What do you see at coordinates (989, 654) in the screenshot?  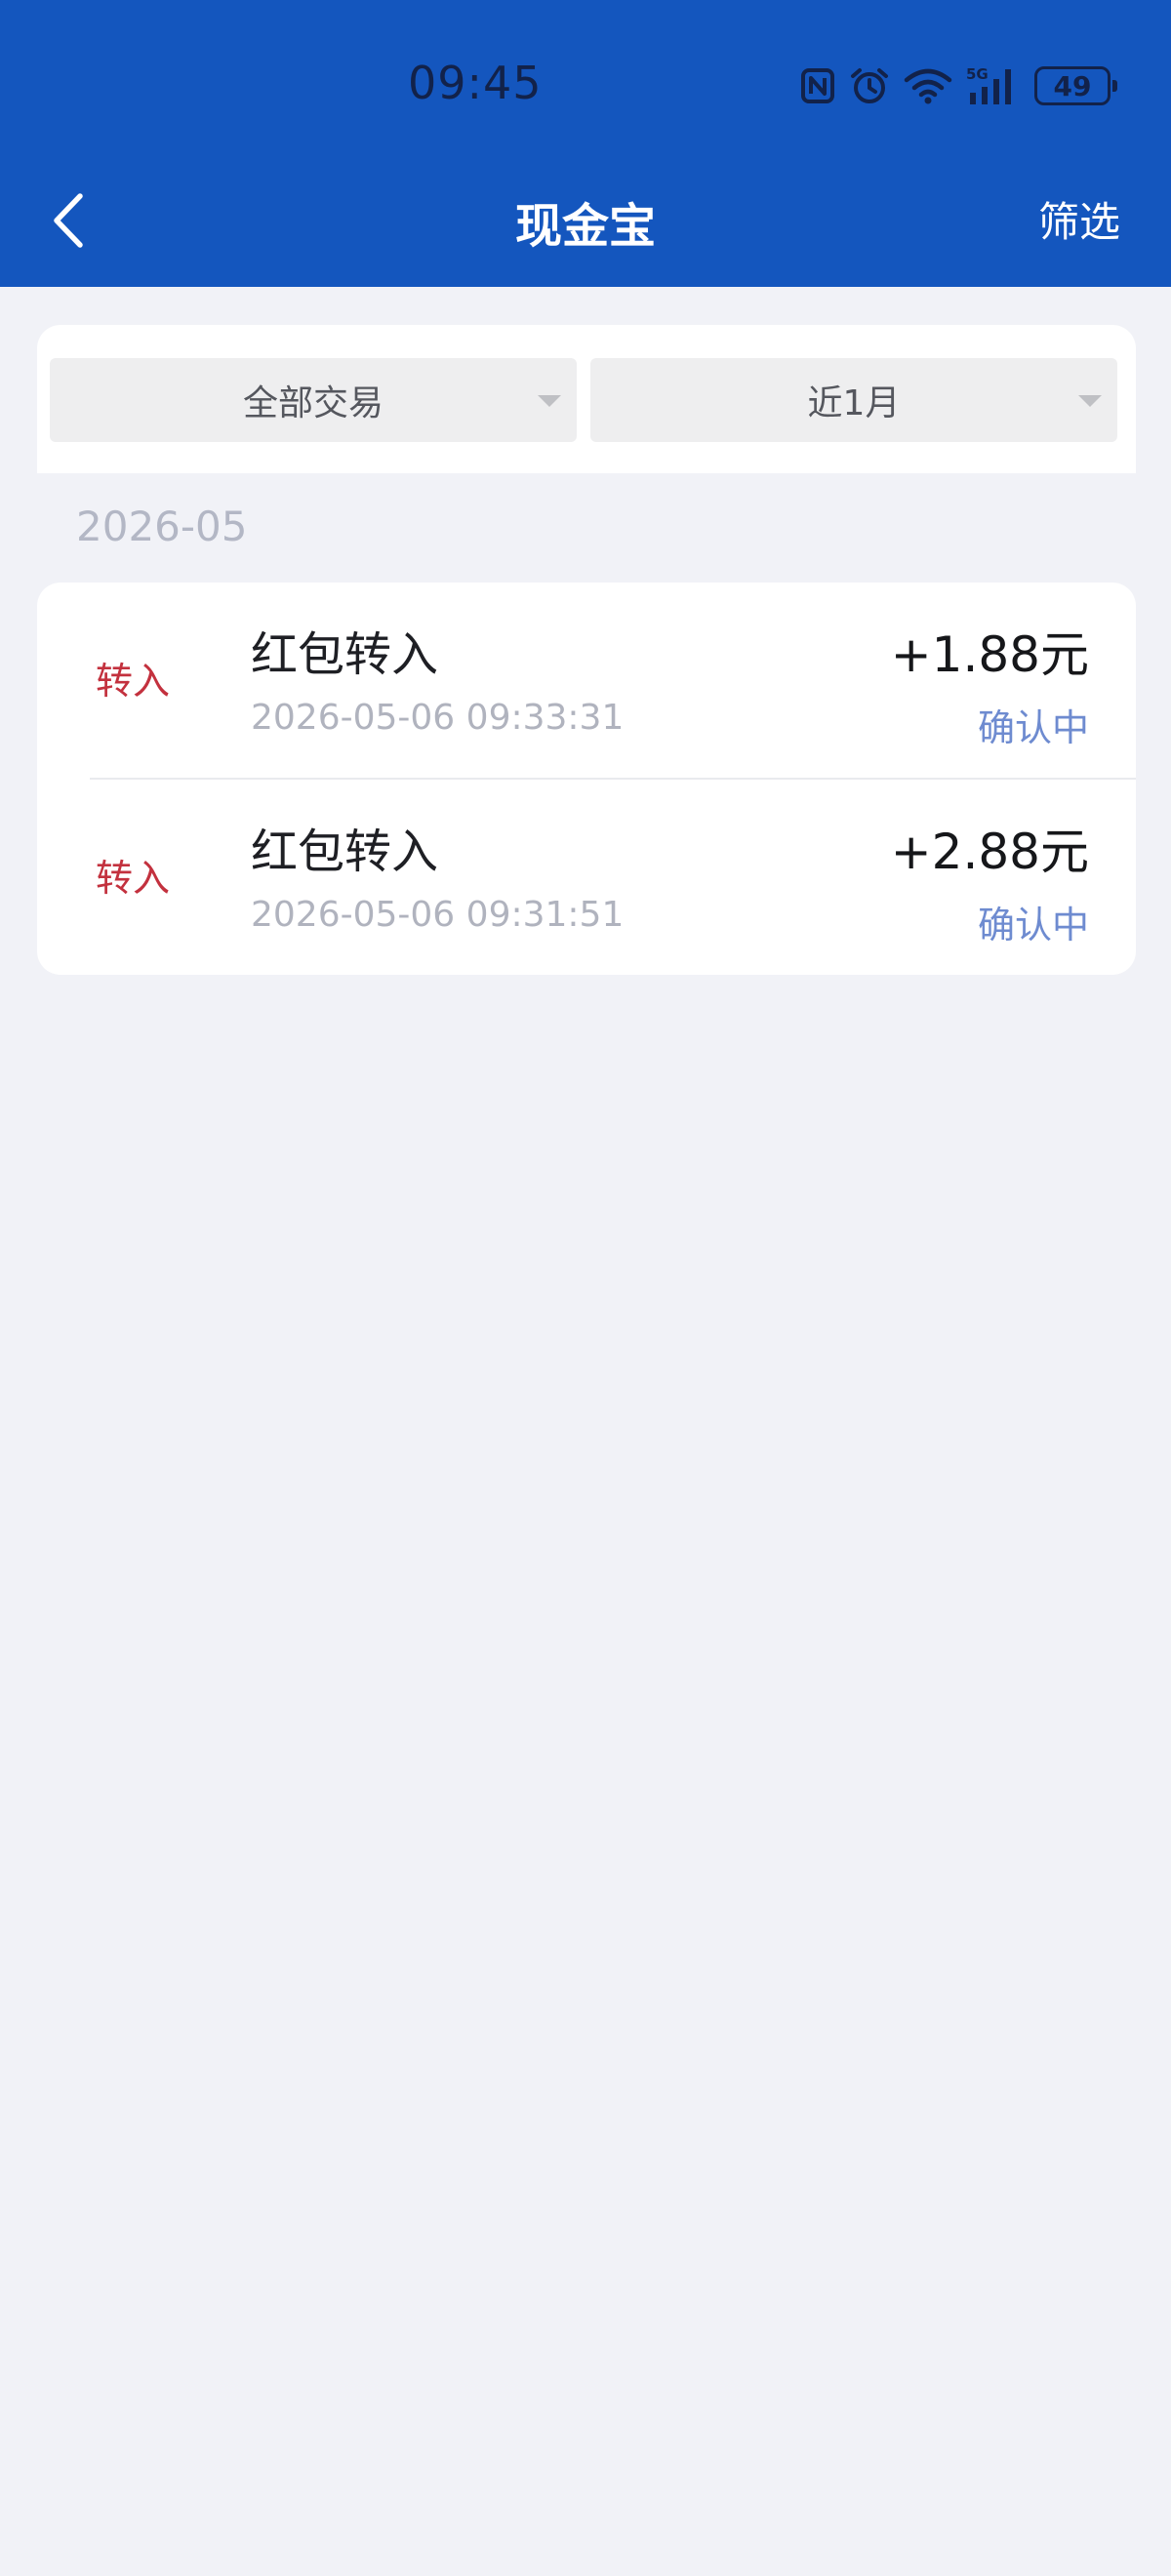 I see `transaction-amount: +1.88元` at bounding box center [989, 654].